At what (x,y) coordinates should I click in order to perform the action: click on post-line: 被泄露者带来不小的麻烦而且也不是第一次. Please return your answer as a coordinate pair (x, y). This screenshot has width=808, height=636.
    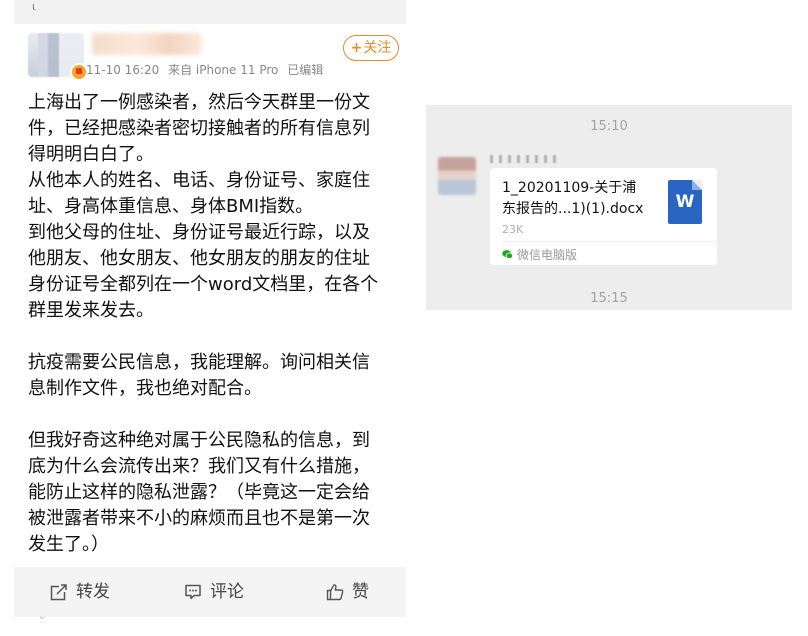
    Looking at the image, I should click on (199, 518).